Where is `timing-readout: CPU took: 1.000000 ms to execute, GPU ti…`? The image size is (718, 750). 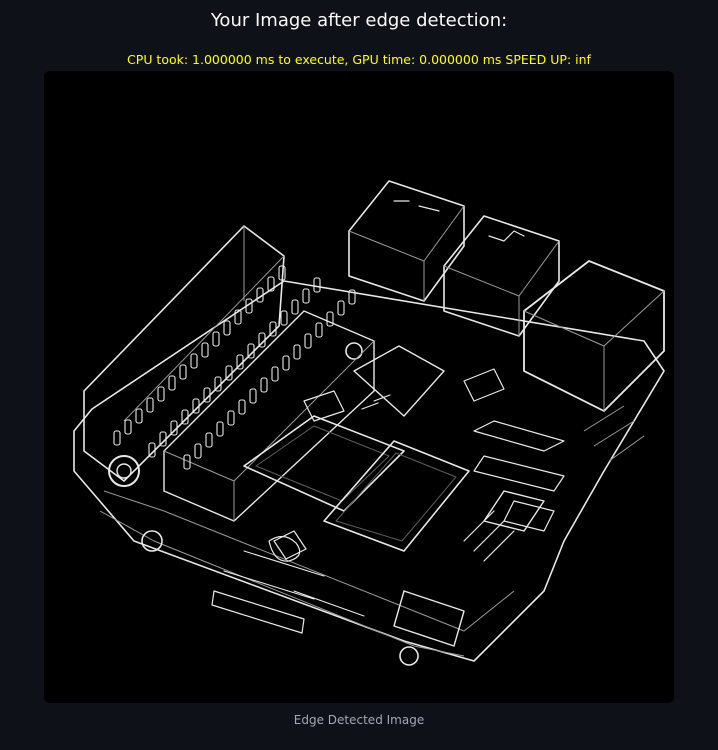 timing-readout: CPU took: 1.000000 ms to execute, GPU ti… is located at coordinates (359, 59).